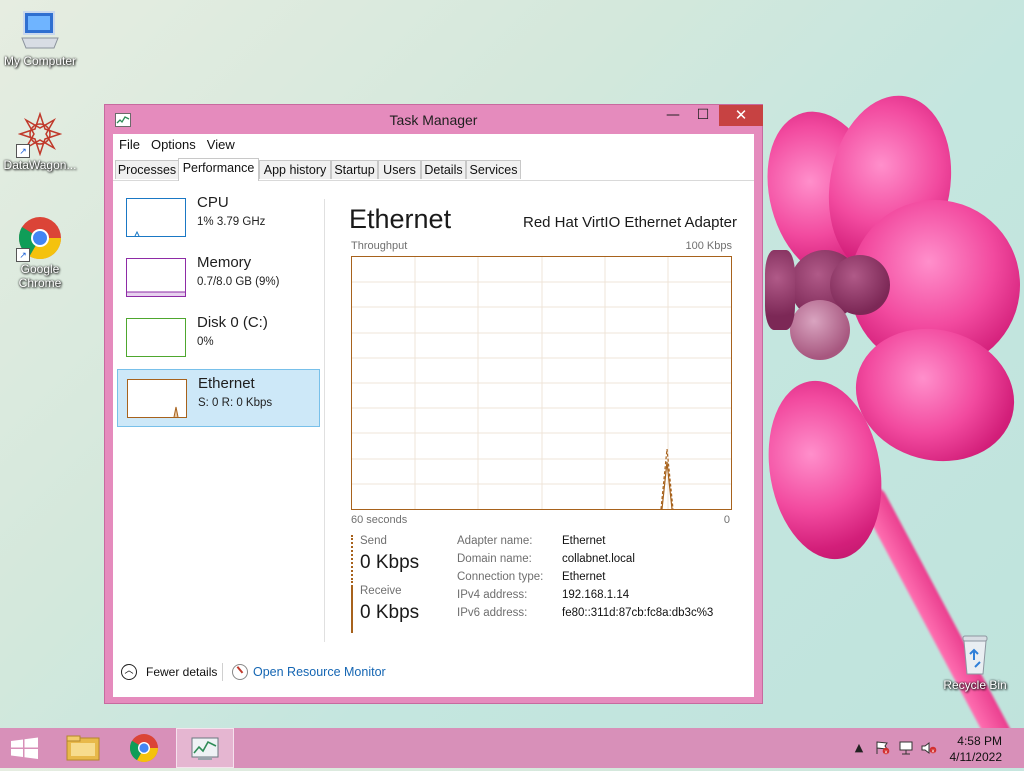 Image resolution: width=1024 pixels, height=771 pixels. What do you see at coordinates (596, 595) in the screenshot?
I see `info-value: 192.168.1.14` at bounding box center [596, 595].